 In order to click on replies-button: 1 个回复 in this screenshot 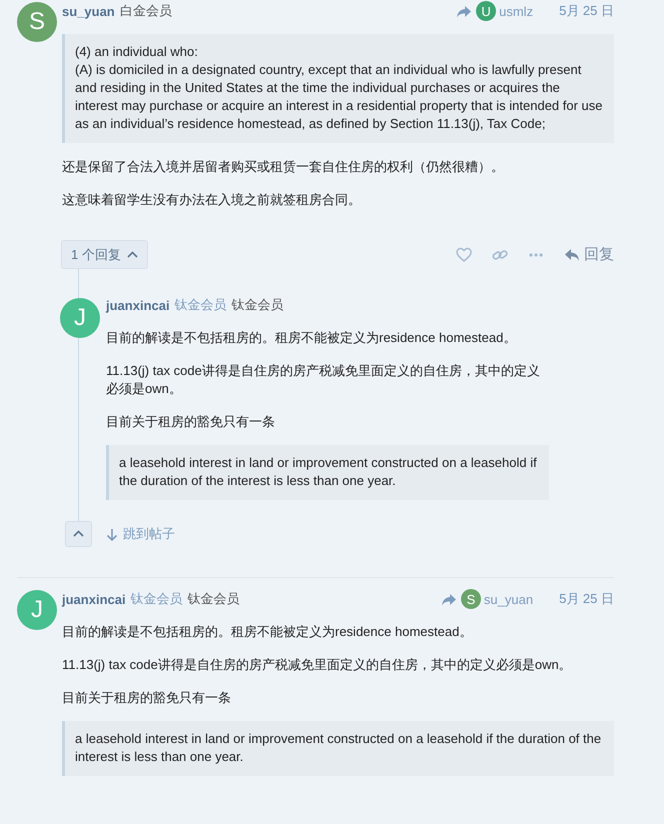, I will do `click(104, 254)`.